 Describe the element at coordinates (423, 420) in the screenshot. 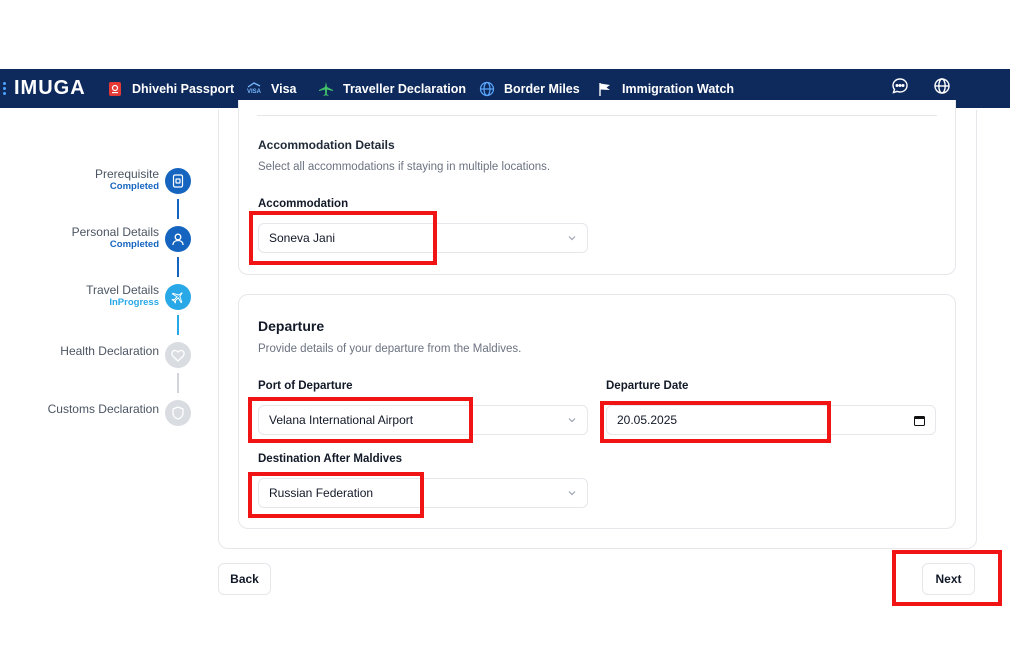

I see `port-of-departure-select: Velana International Airport` at that location.